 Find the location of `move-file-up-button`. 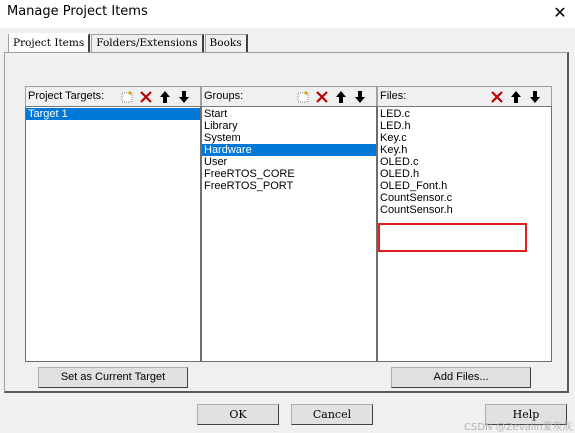

move-file-up-button is located at coordinates (516, 96).